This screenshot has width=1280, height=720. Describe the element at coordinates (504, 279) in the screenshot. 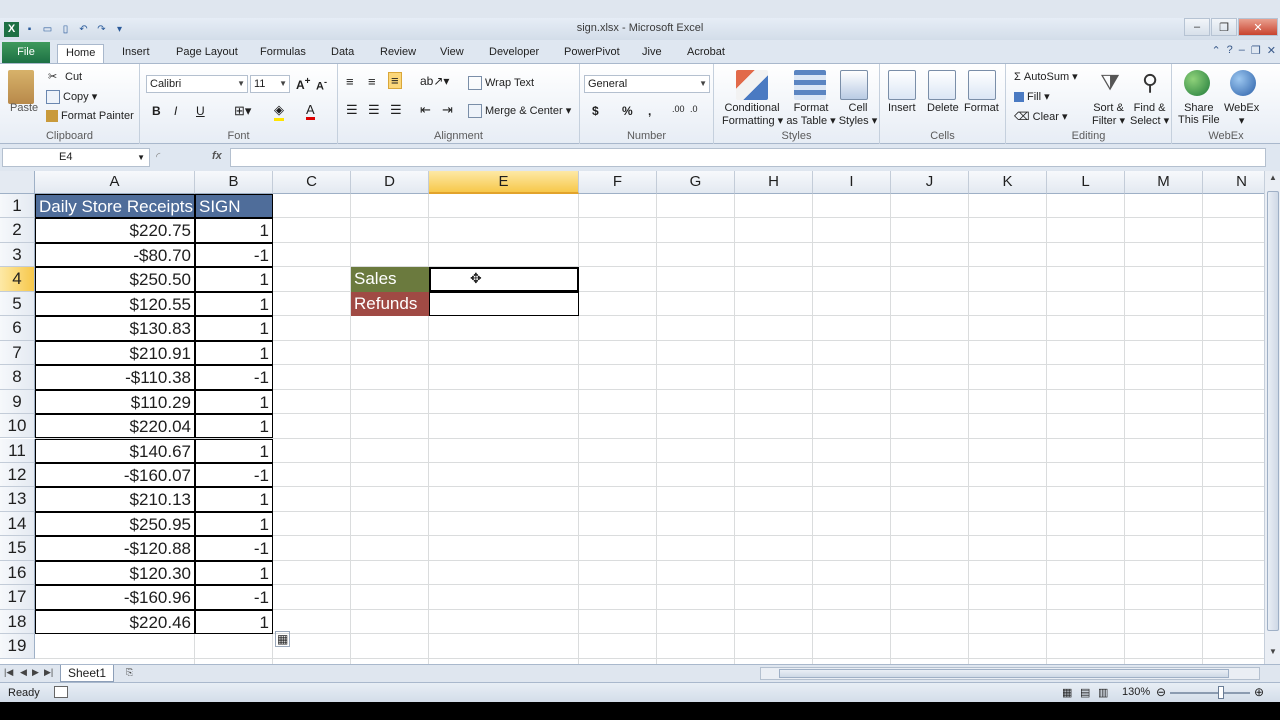

I see `cell-e4` at that location.